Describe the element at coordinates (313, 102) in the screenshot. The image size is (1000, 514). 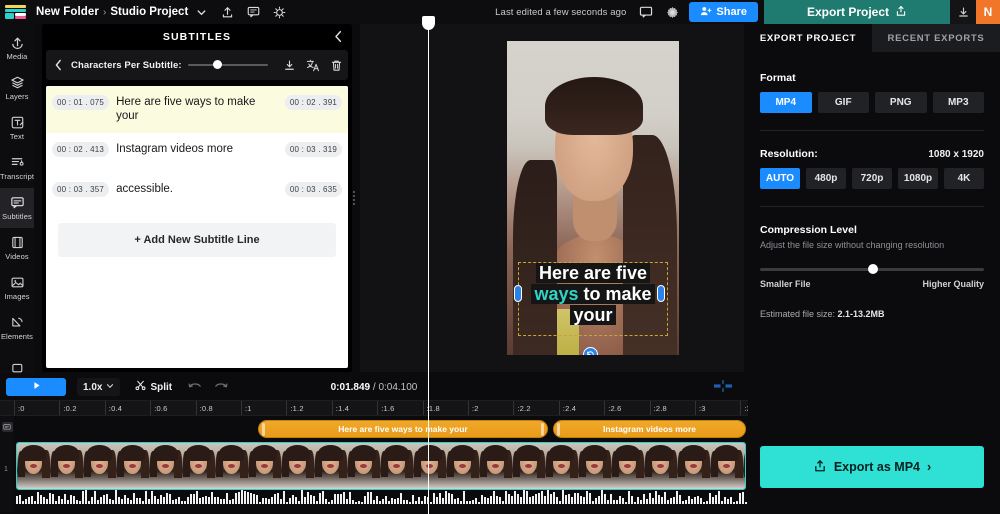
I see `subtitle-end-time: 00 : 02 . 391` at that location.